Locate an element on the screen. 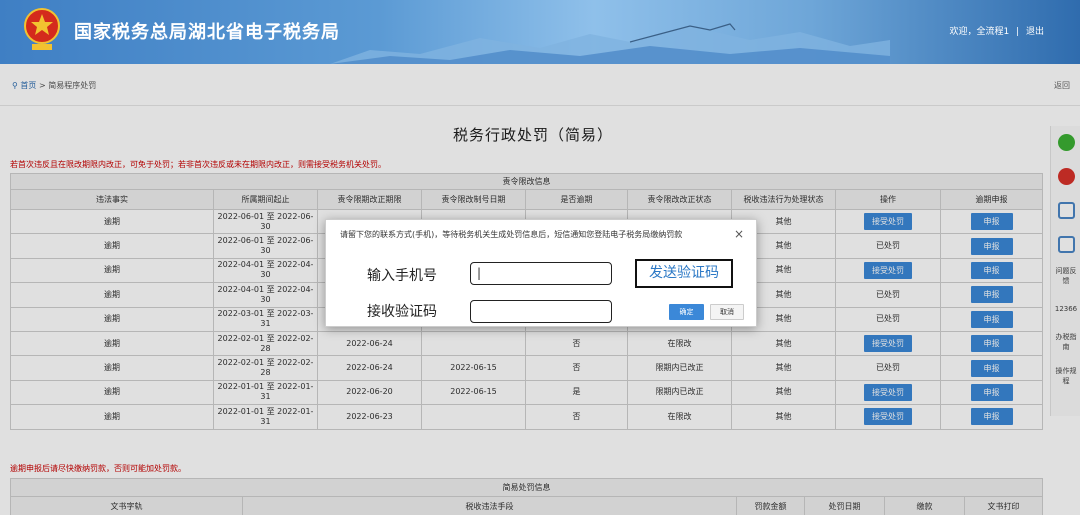 This screenshot has width=1080, height=515. welcome-text: 欢迎，全流程1 is located at coordinates (979, 32).